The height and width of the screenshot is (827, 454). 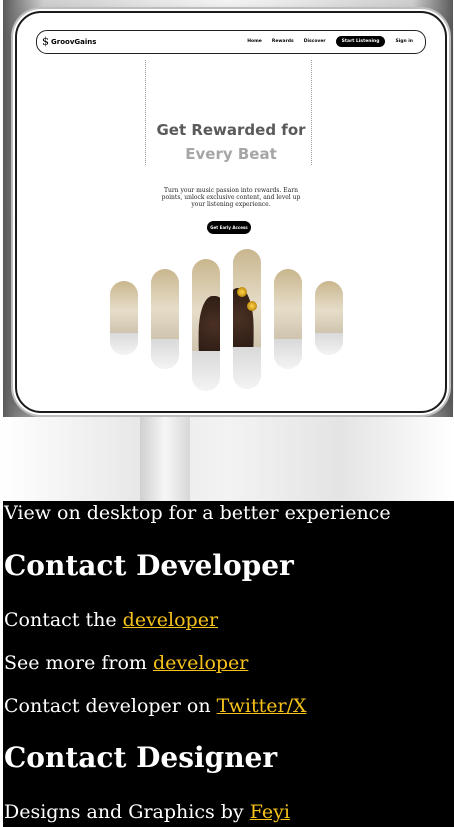 I want to click on logo: $ GroovGains, so click(x=69, y=41).